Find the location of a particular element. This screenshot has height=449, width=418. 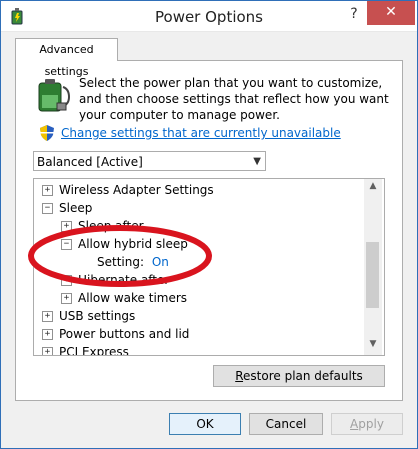

tree-item-label: PCI Express is located at coordinates (94, 350).